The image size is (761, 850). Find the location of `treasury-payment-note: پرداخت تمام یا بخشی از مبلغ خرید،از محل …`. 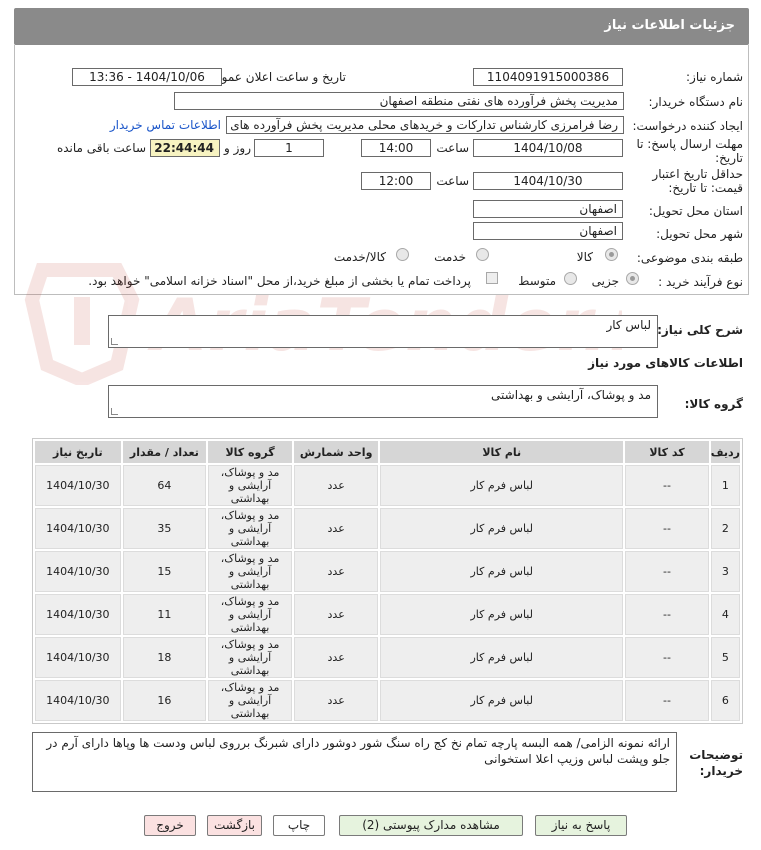

treasury-payment-note: پرداخت تمام یا بخشی از مبلغ خرید،از محل … is located at coordinates (279, 281).